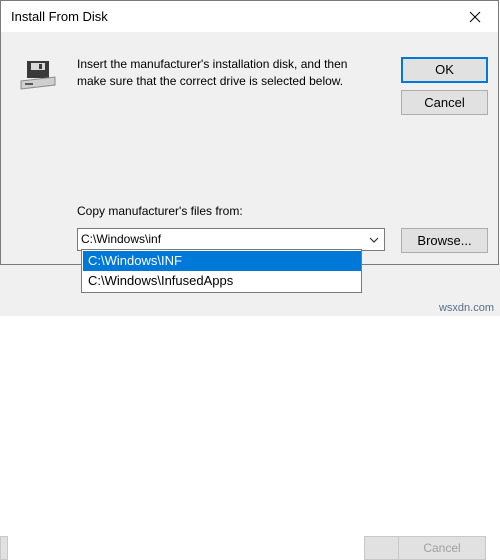 This screenshot has height=560, width=500. Describe the element at coordinates (121, 239) in the screenshot. I see `path-input: C:\Windows\inf` at that location.